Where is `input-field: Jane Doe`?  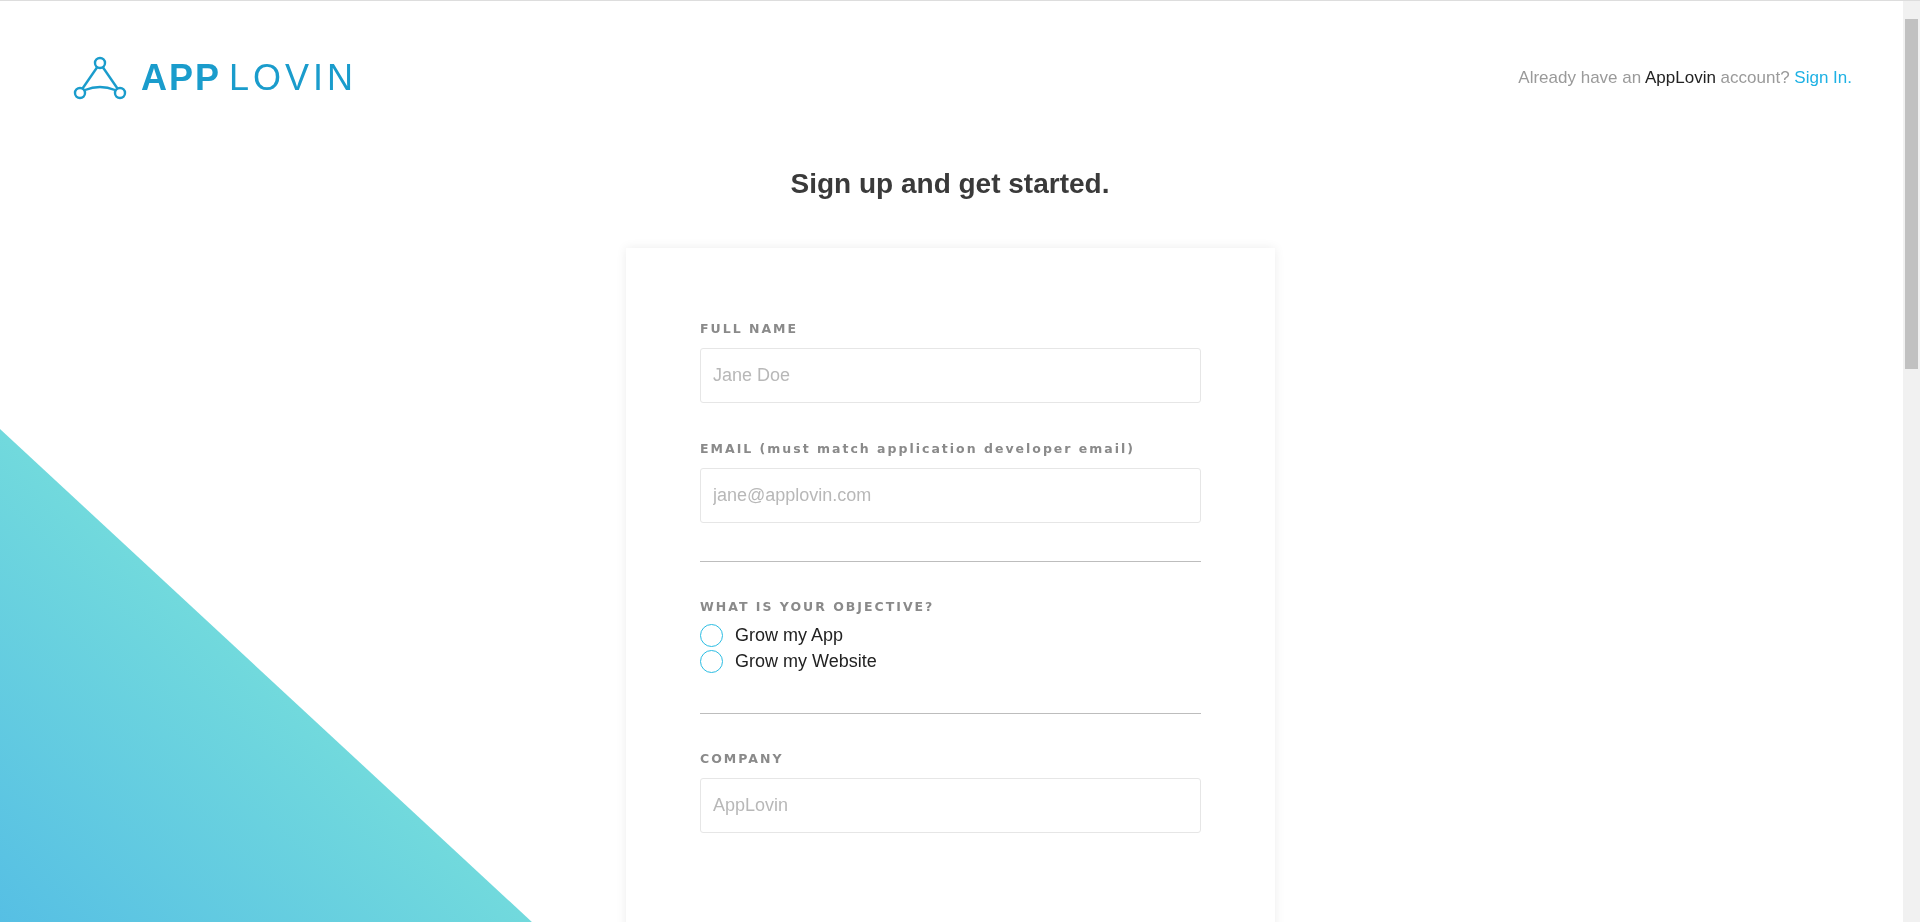 input-field: Jane Doe is located at coordinates (950, 375).